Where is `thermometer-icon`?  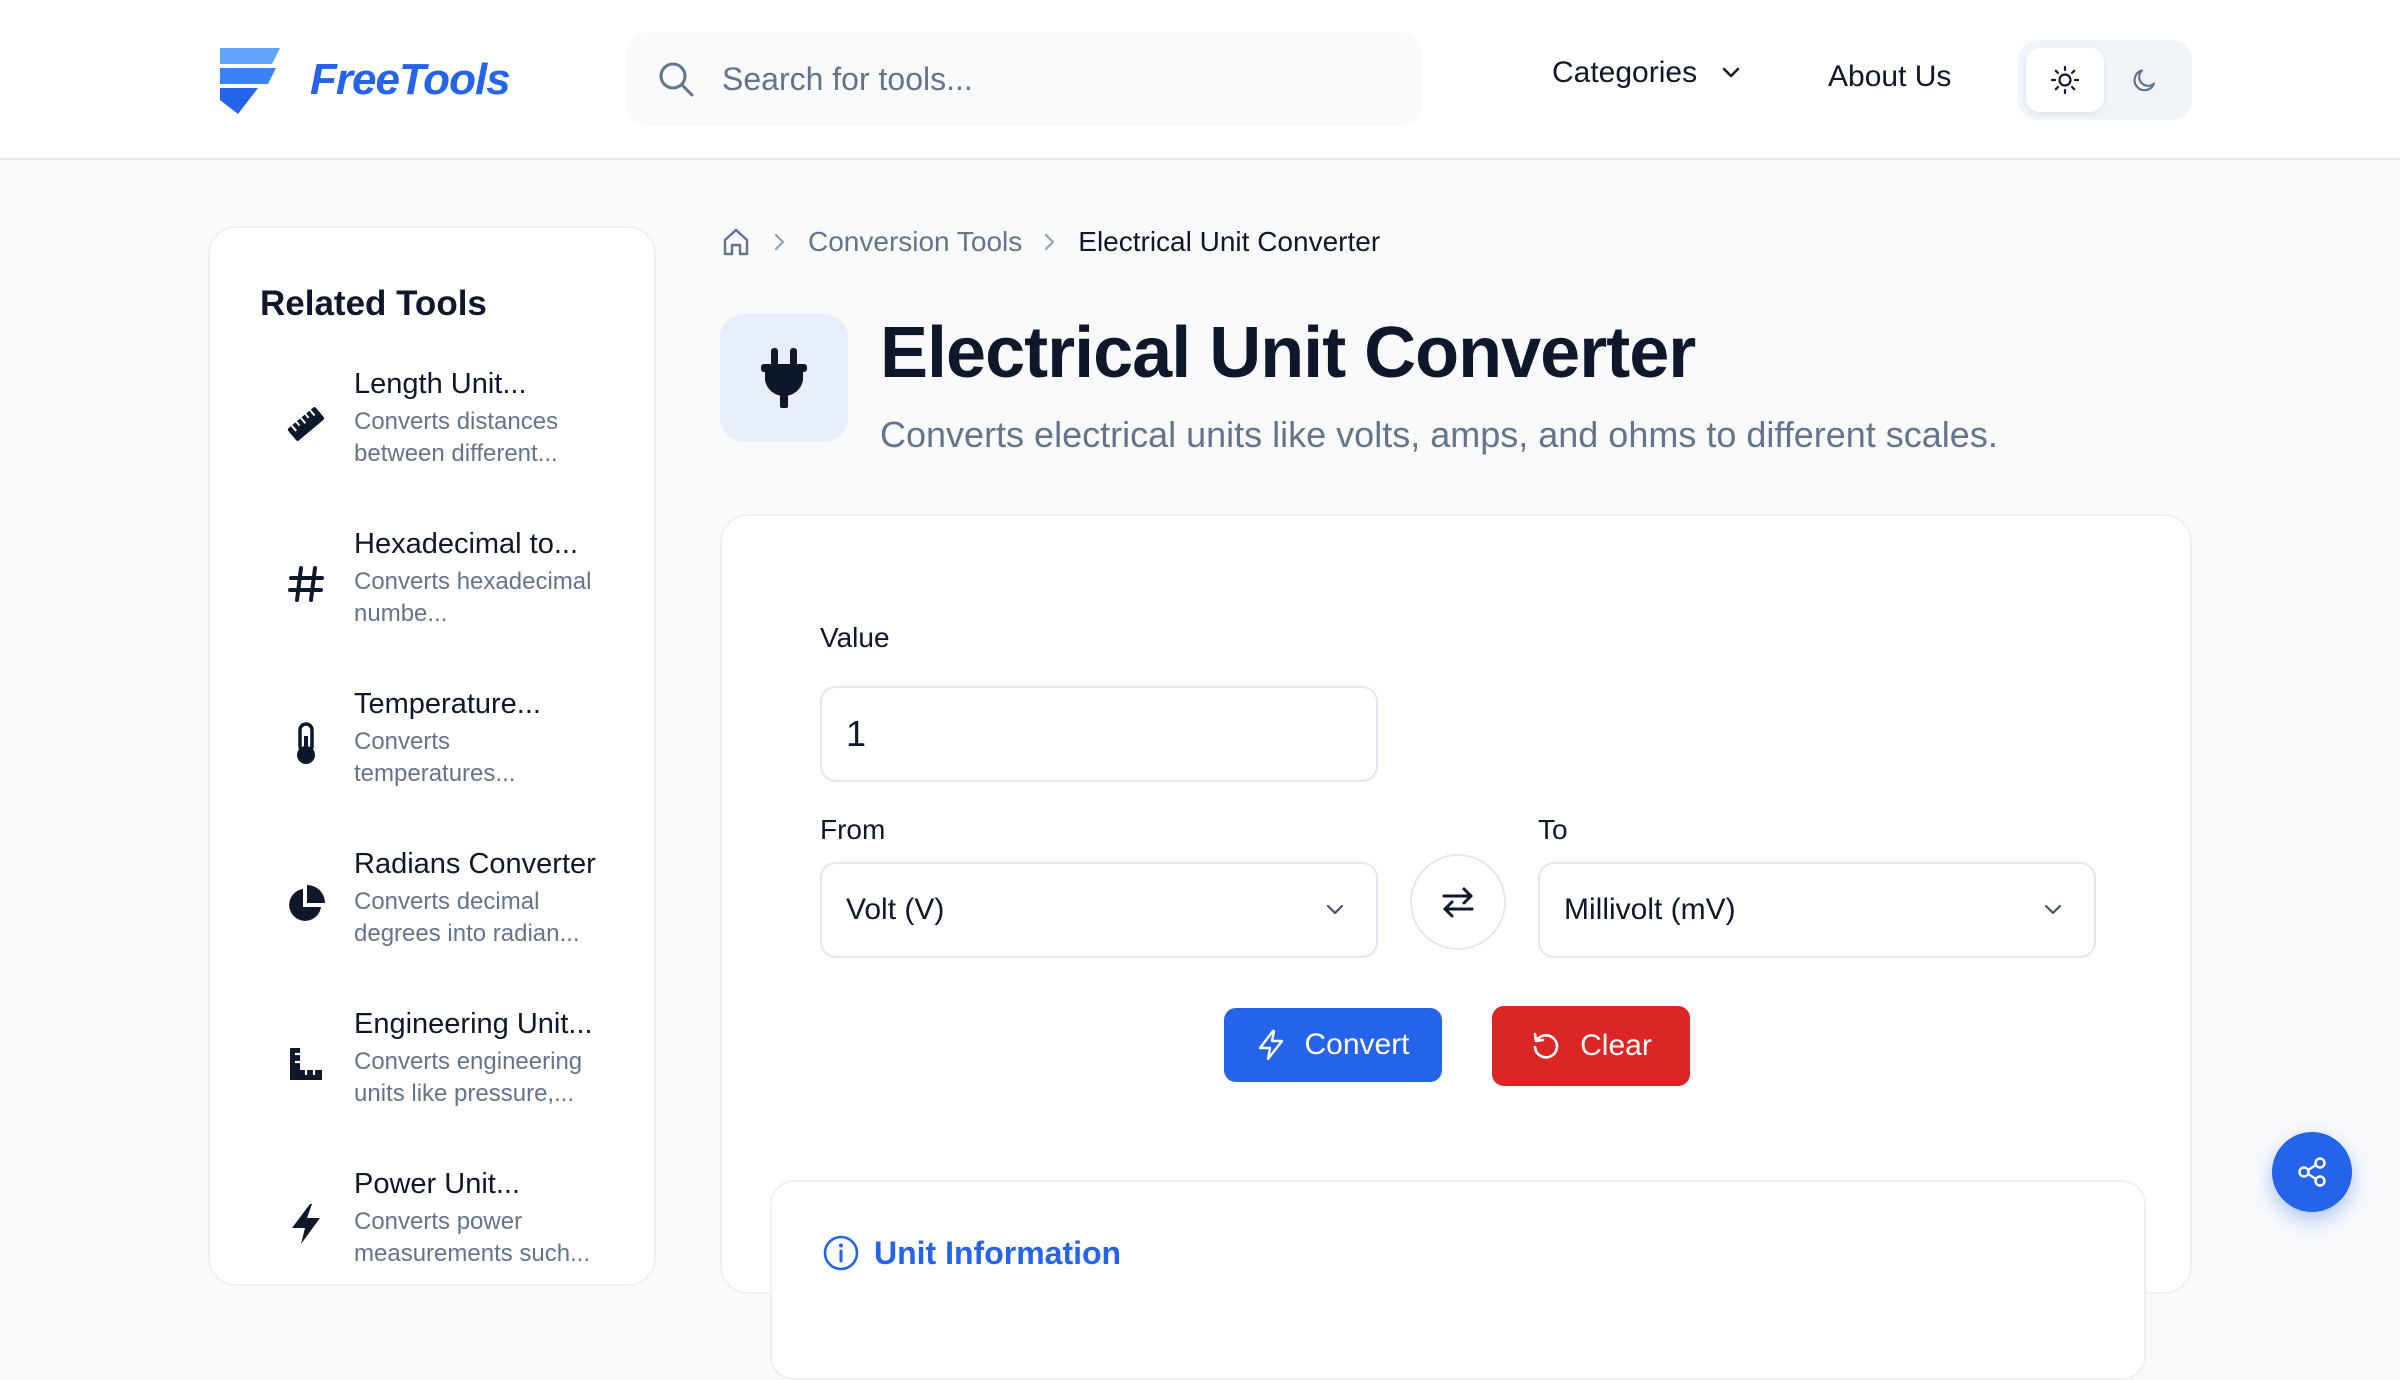 thermometer-icon is located at coordinates (306, 744).